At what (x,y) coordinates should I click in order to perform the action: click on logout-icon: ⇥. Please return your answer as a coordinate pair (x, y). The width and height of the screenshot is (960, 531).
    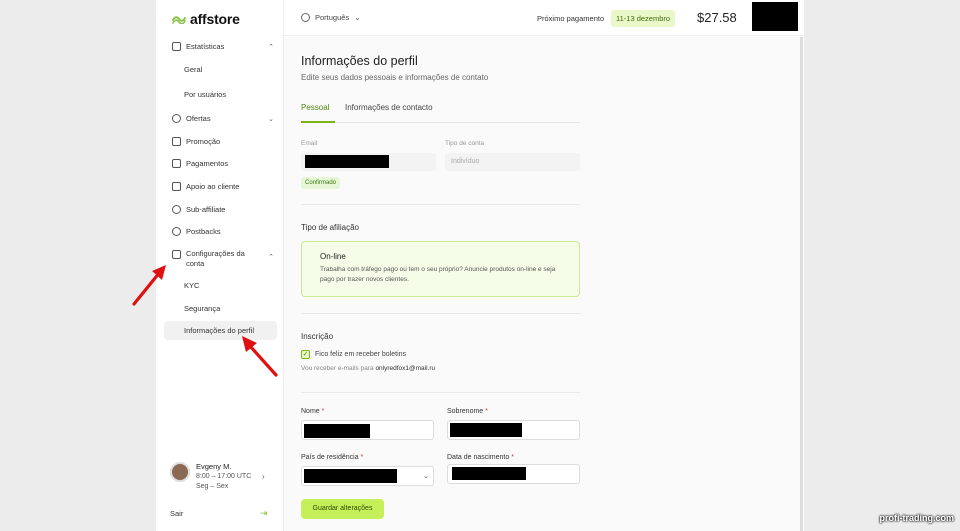
    Looking at the image, I should click on (264, 513).